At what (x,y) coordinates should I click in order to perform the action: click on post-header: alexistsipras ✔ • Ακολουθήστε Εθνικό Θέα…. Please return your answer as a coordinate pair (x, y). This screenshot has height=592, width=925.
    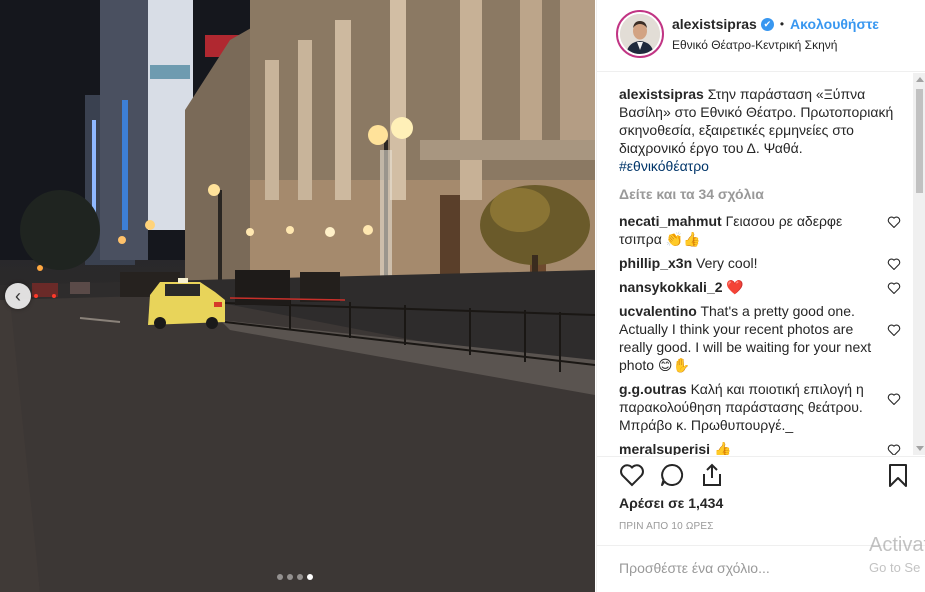
    Looking at the image, I should click on (761, 36).